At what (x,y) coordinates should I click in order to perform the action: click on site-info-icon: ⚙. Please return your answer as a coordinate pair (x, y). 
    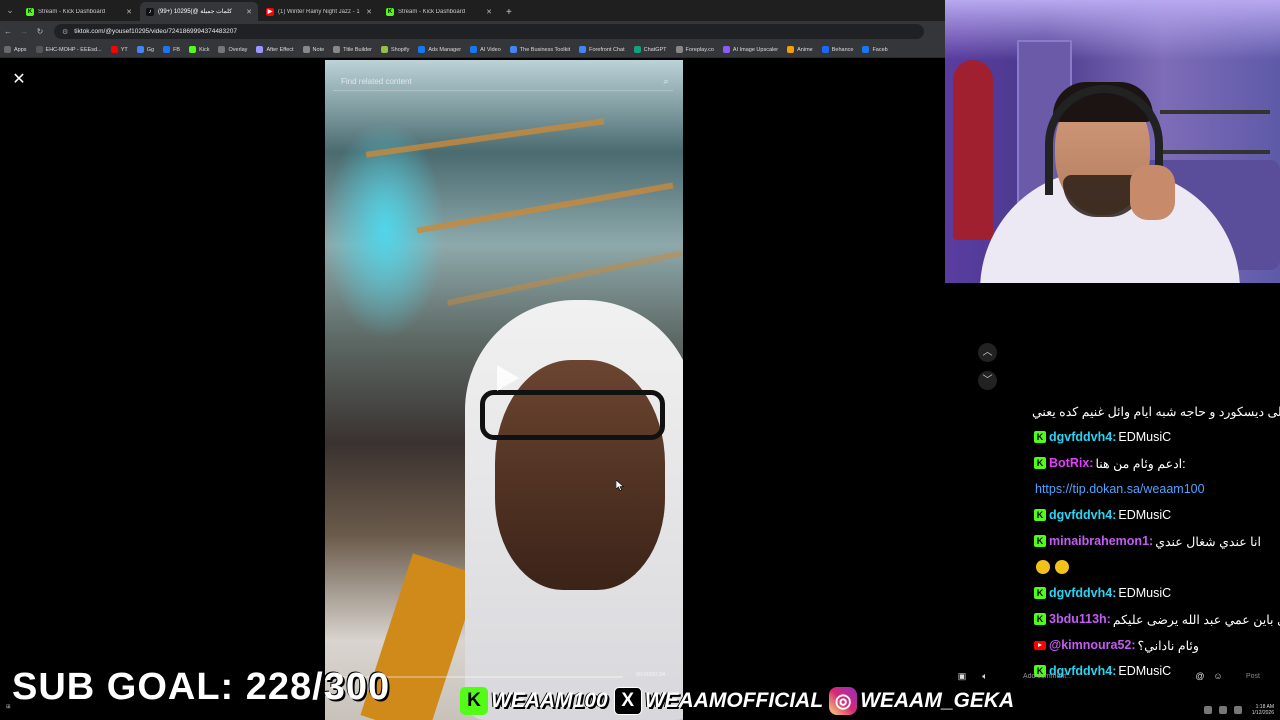
    Looking at the image, I should click on (65, 32).